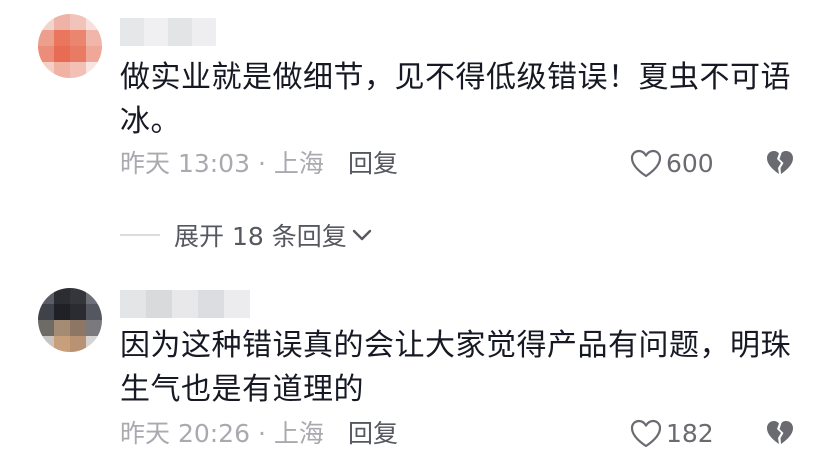  I want to click on comment-time-location: 昨天 13:03 · 上海, so click(222, 163).